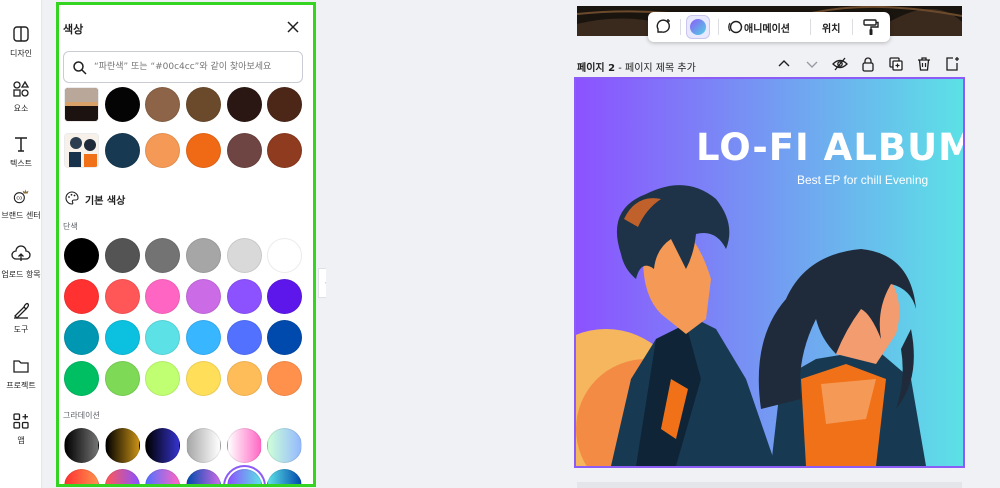 Image resolution: width=1000 pixels, height=488 pixels. Describe the element at coordinates (21, 144) in the screenshot. I see `text-icon` at that location.